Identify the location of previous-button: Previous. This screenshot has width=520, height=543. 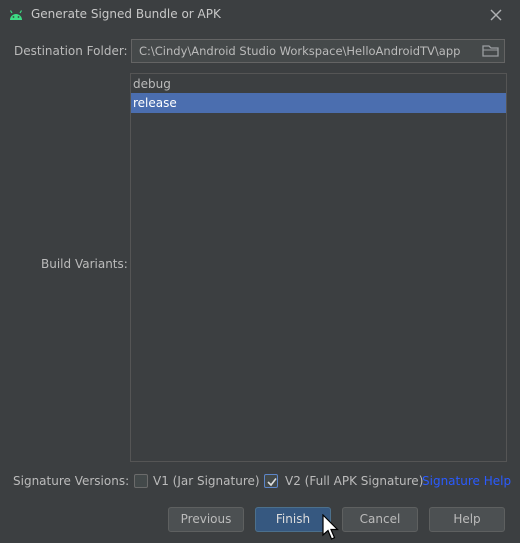
(206, 519).